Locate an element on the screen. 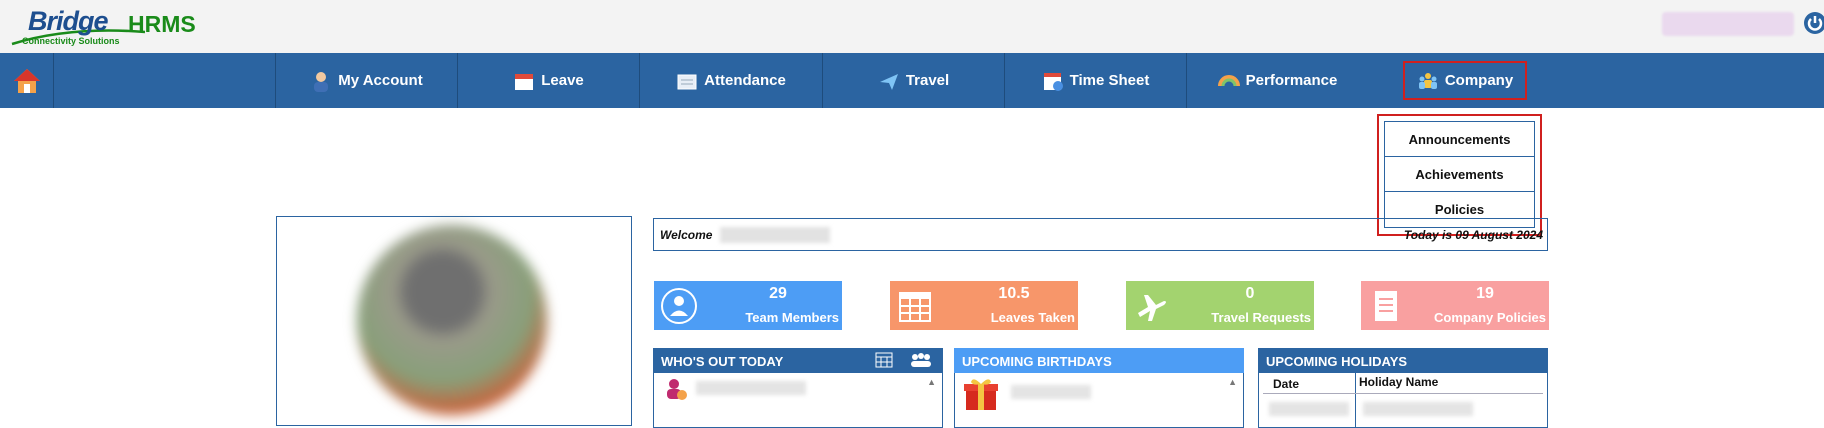  logo-tagline: Connectivity Solutions is located at coordinates (71, 41).